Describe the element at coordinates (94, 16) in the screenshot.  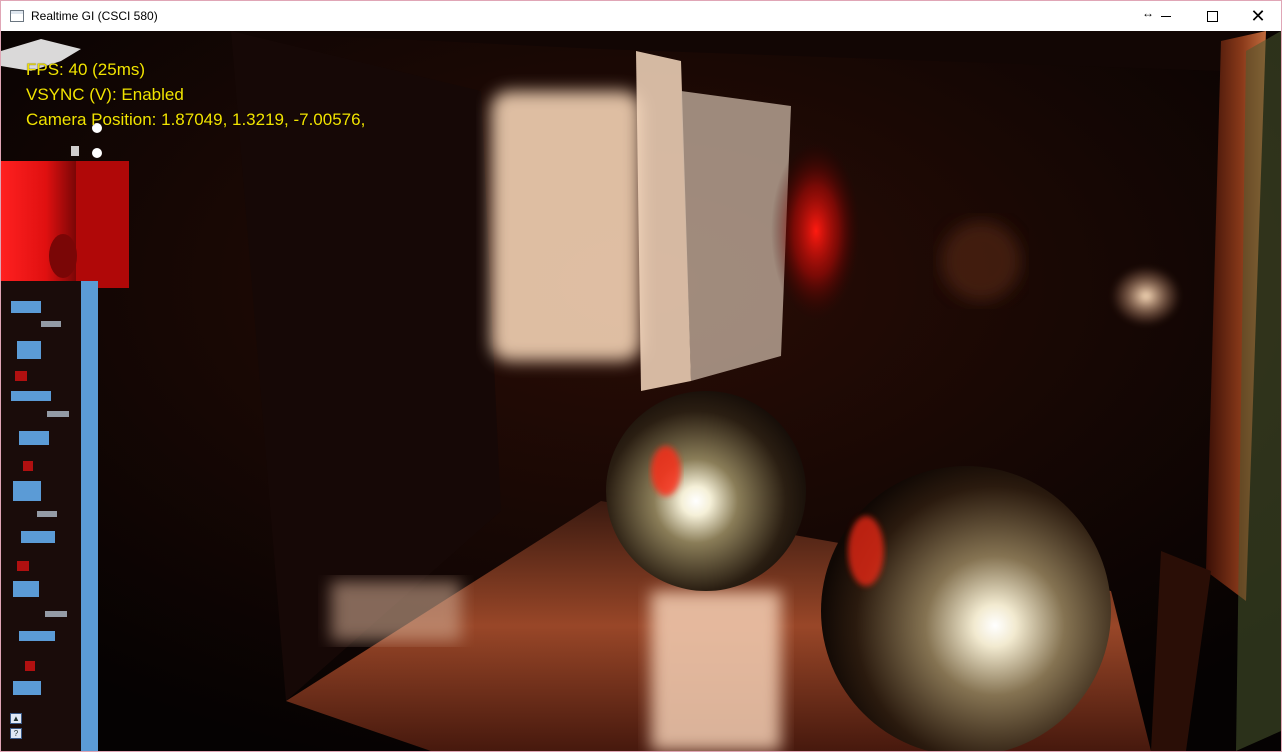
I see `window-title: Realtime GI (CSCI 580)` at that location.